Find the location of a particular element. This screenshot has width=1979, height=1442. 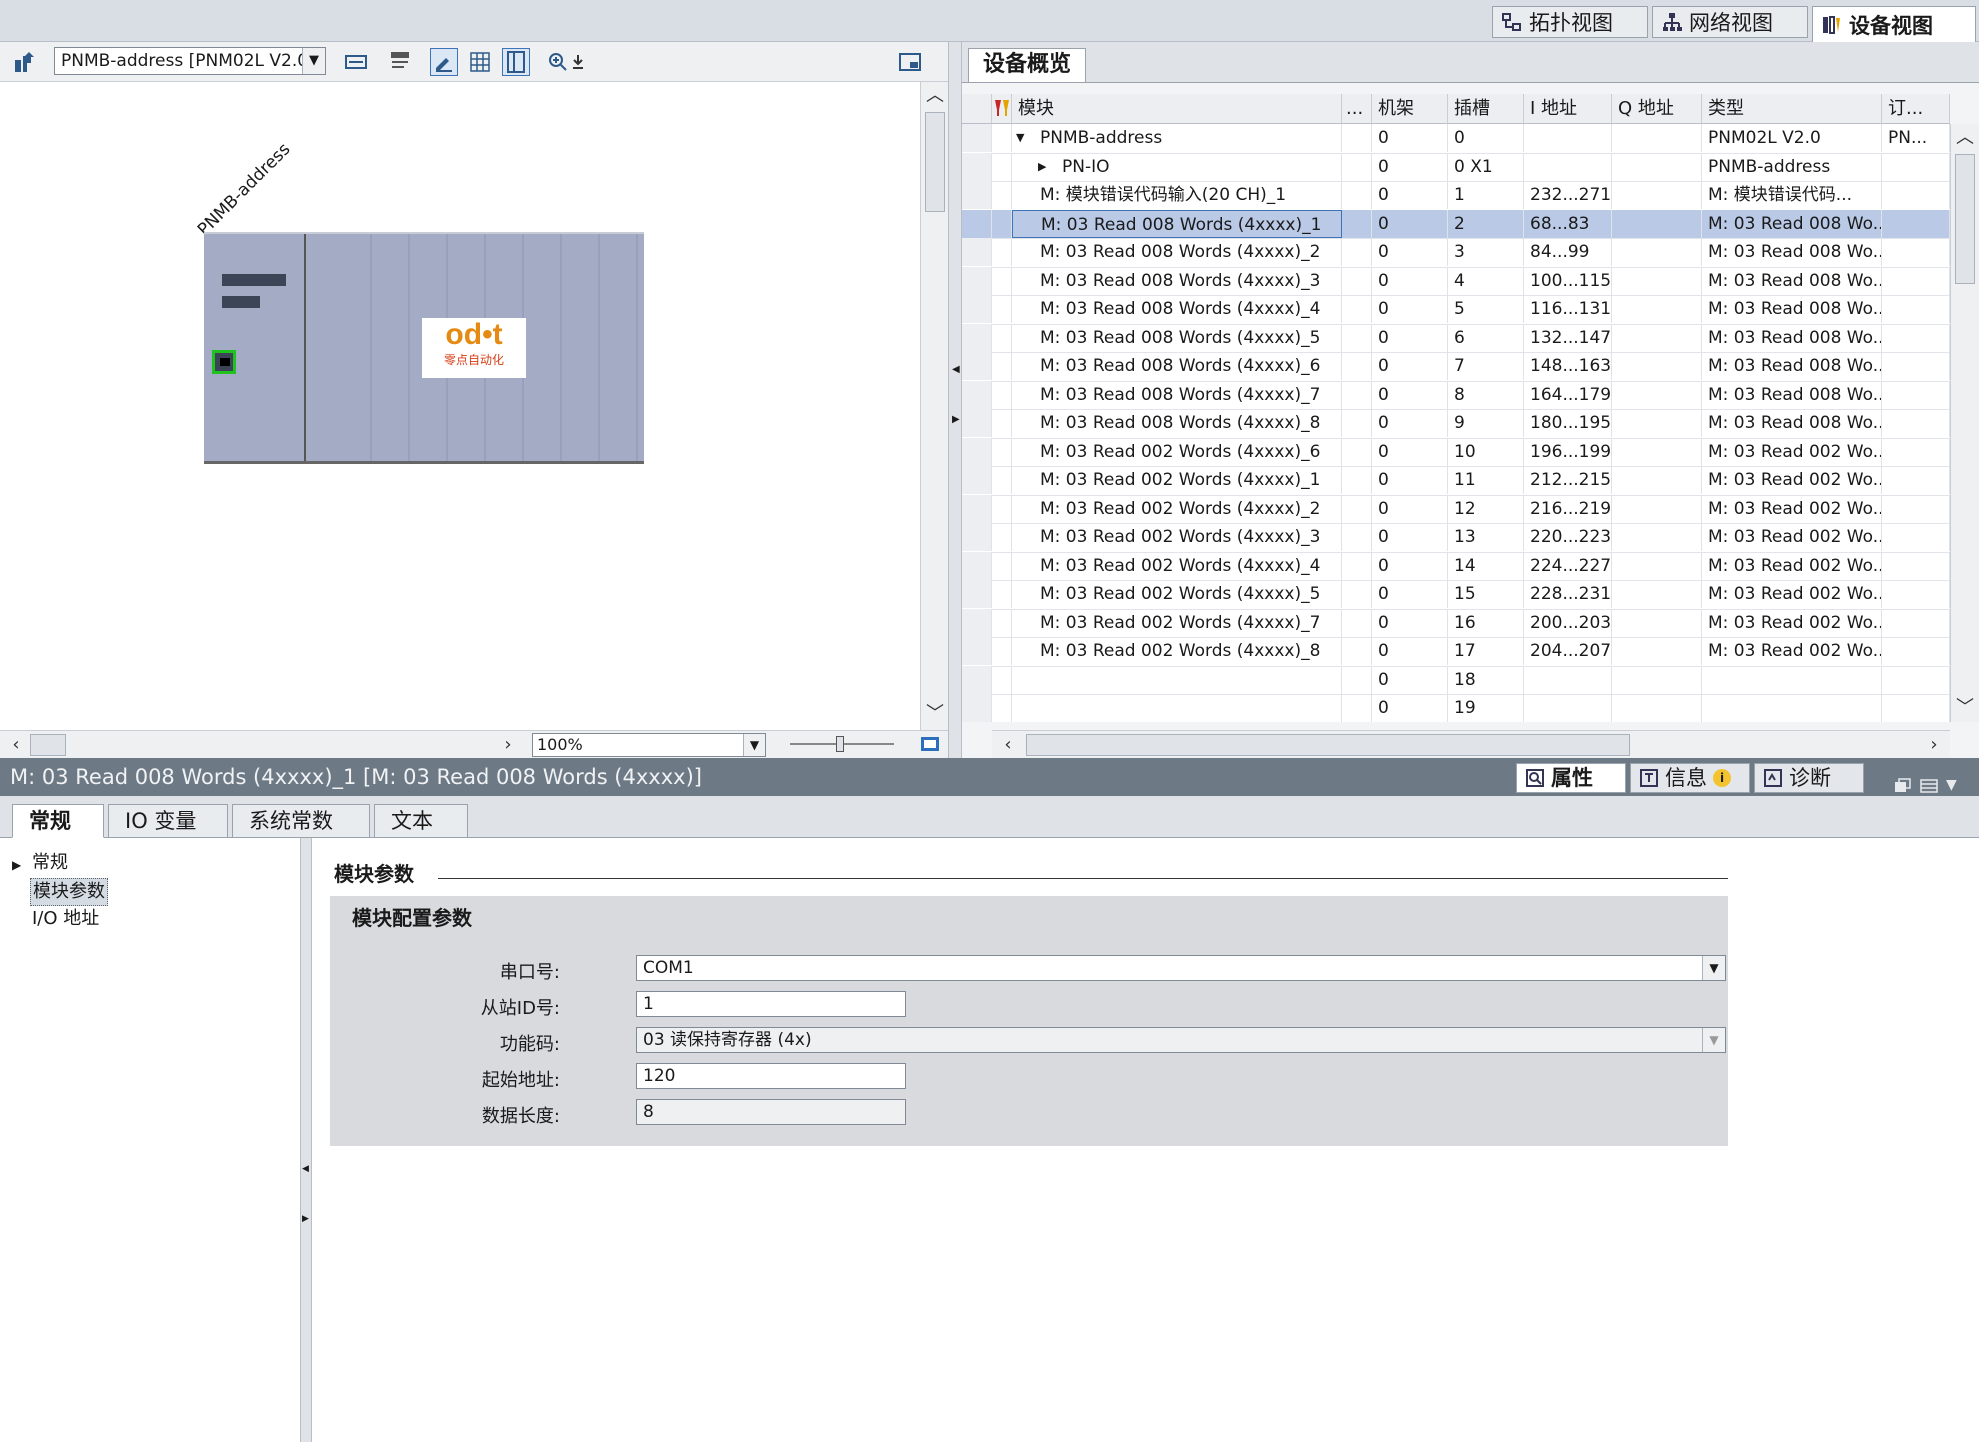

expand-arrow-icon: ▶ is located at coordinates (16, 865).